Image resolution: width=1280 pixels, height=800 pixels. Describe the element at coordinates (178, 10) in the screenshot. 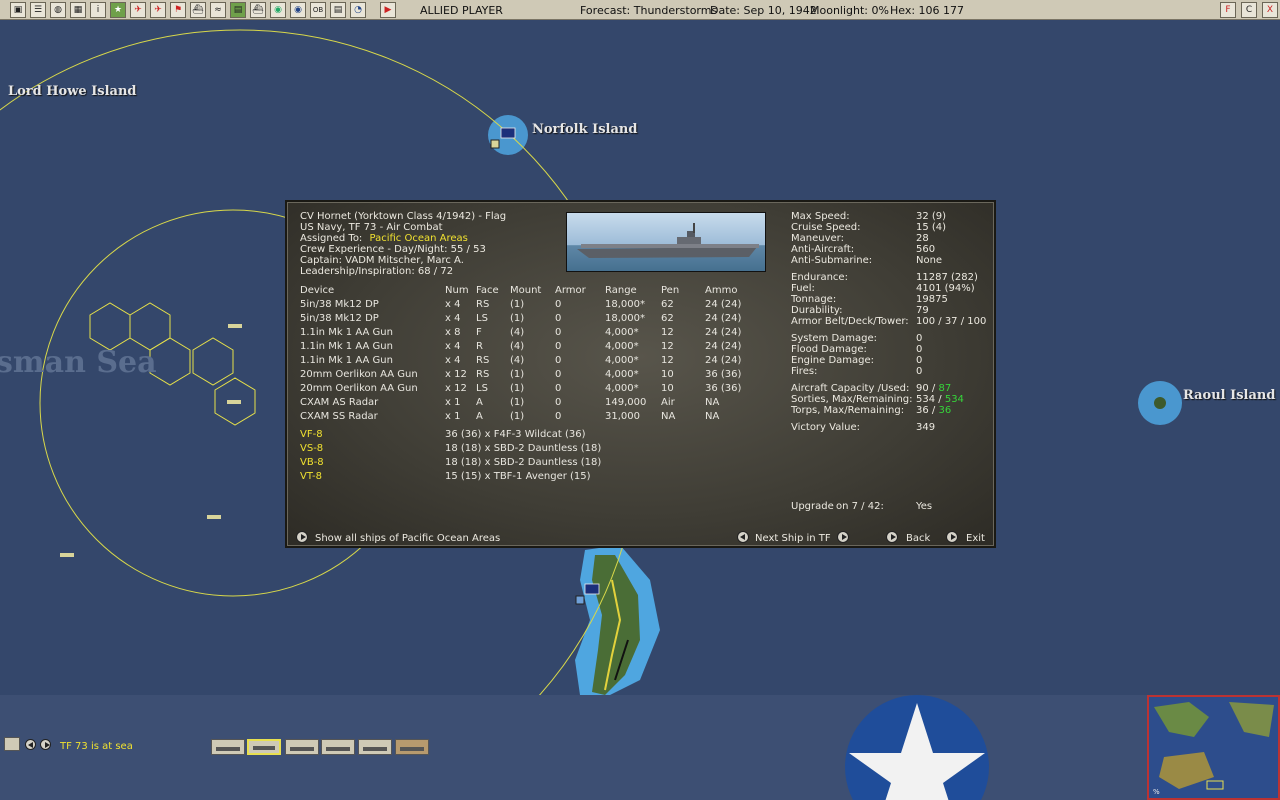

I see `flag-icon: ⚑` at that location.